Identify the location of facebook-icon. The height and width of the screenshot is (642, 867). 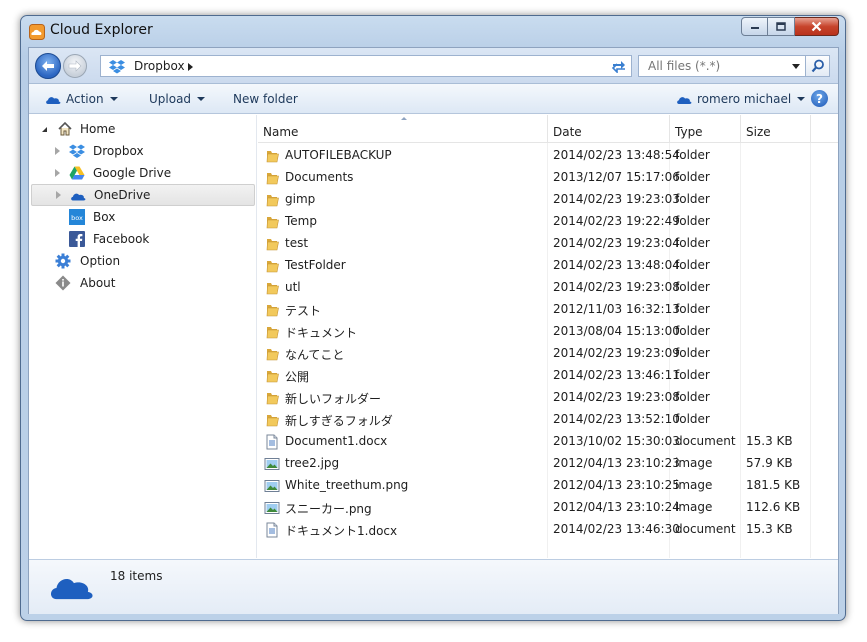
(77, 239).